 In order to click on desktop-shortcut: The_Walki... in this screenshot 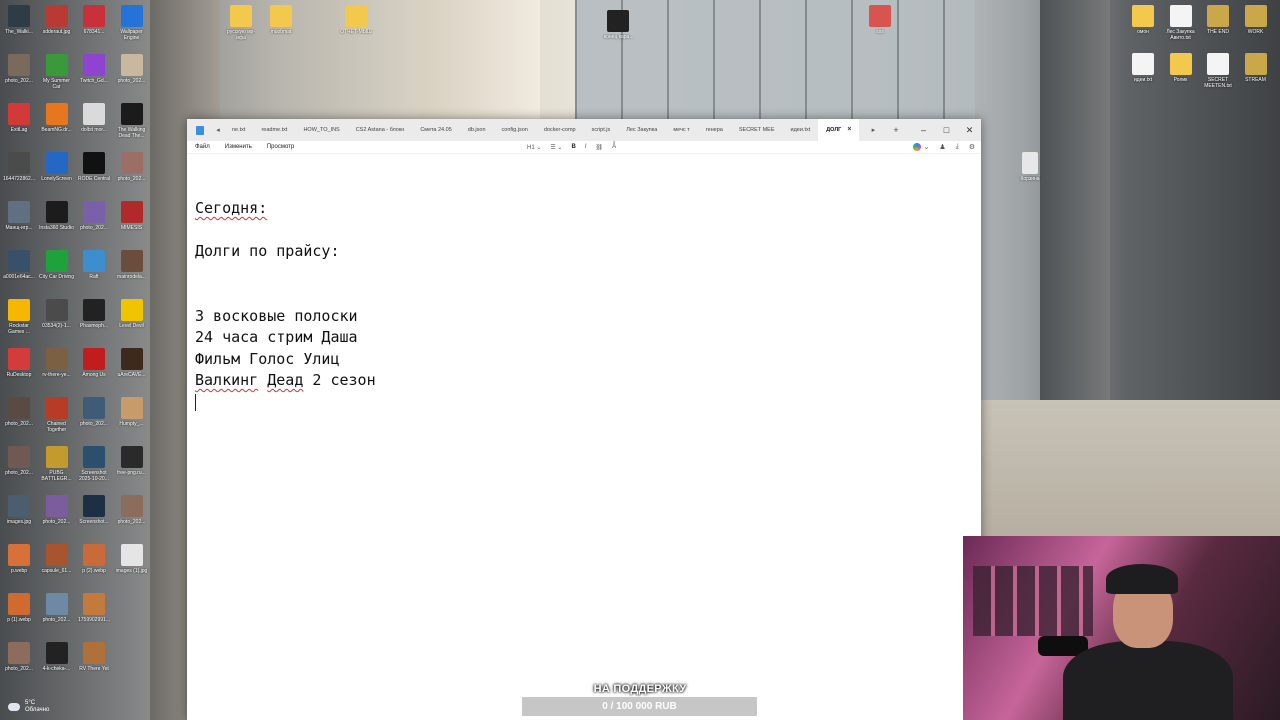, I will do `click(19, 23)`.